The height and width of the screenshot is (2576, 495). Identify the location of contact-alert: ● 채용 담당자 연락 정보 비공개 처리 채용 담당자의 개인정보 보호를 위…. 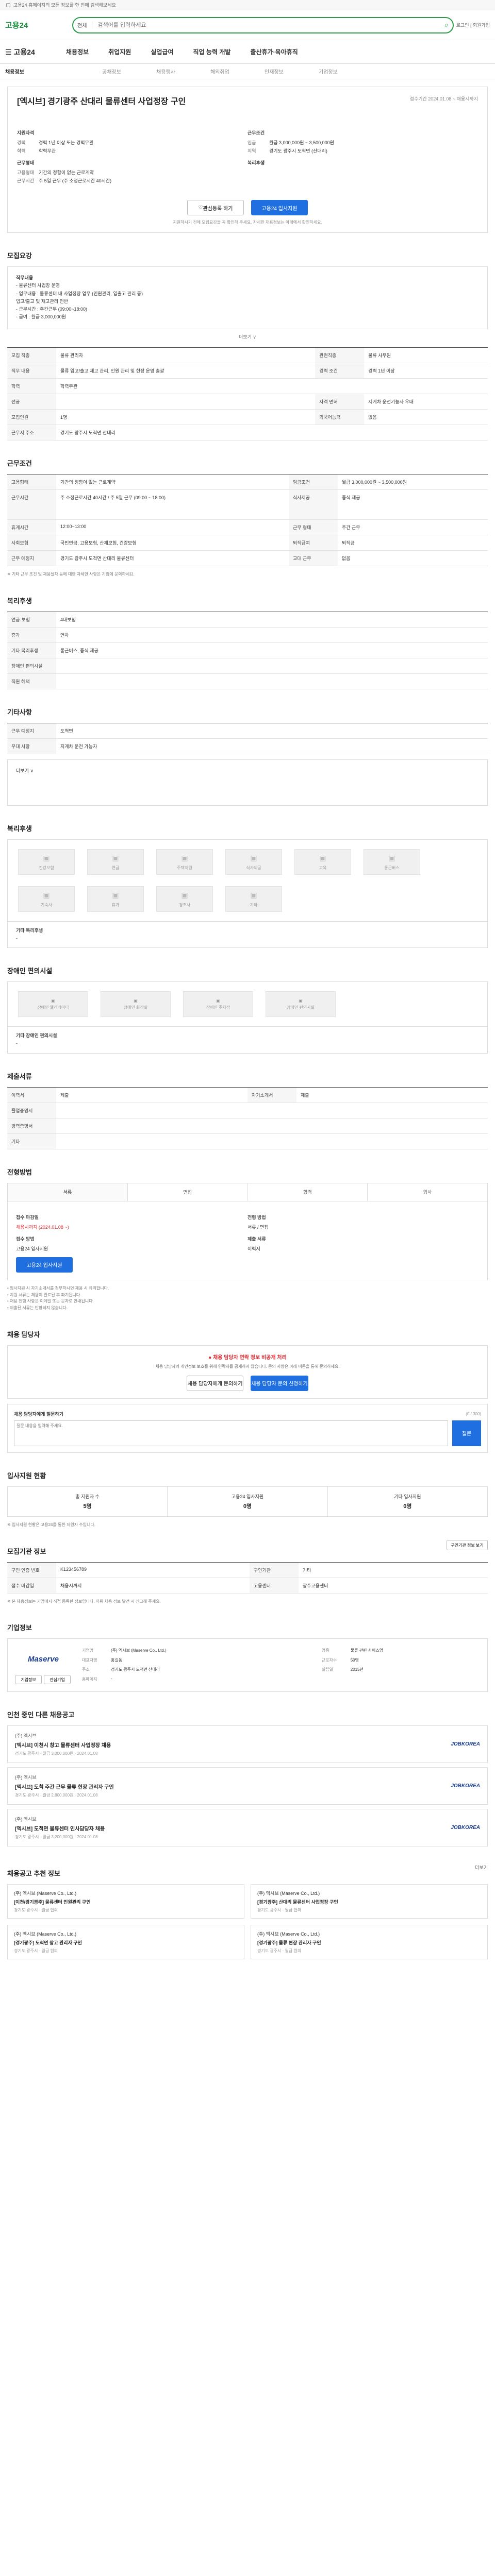
(247, 1372).